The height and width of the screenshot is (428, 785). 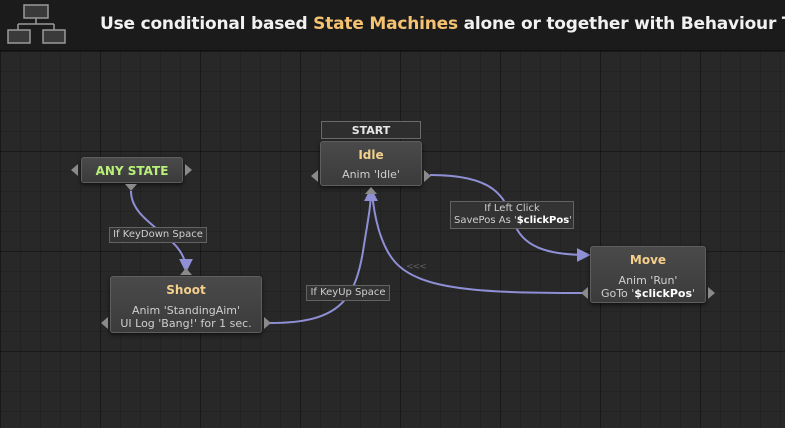 What do you see at coordinates (711, 293) in the screenshot?
I see `move-port-right` at bounding box center [711, 293].